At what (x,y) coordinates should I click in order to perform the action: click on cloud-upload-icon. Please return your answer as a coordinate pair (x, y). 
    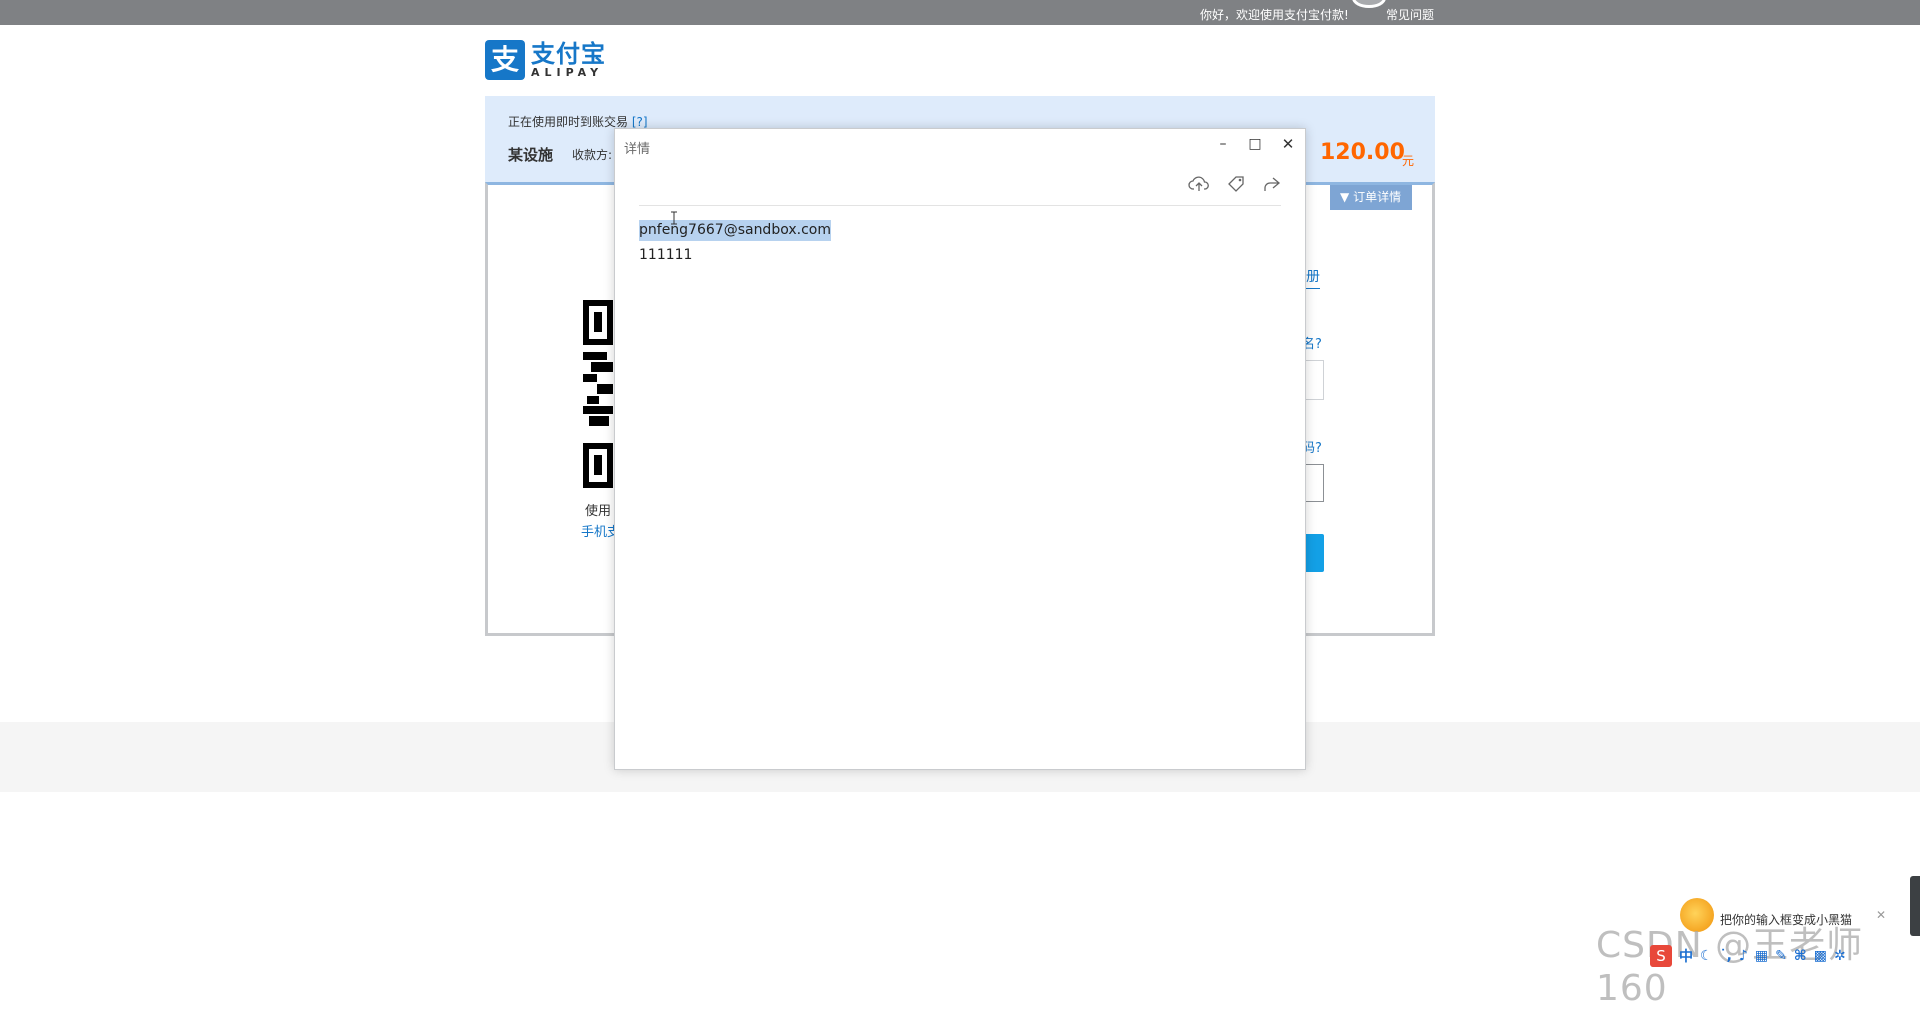
    Looking at the image, I should click on (1199, 184).